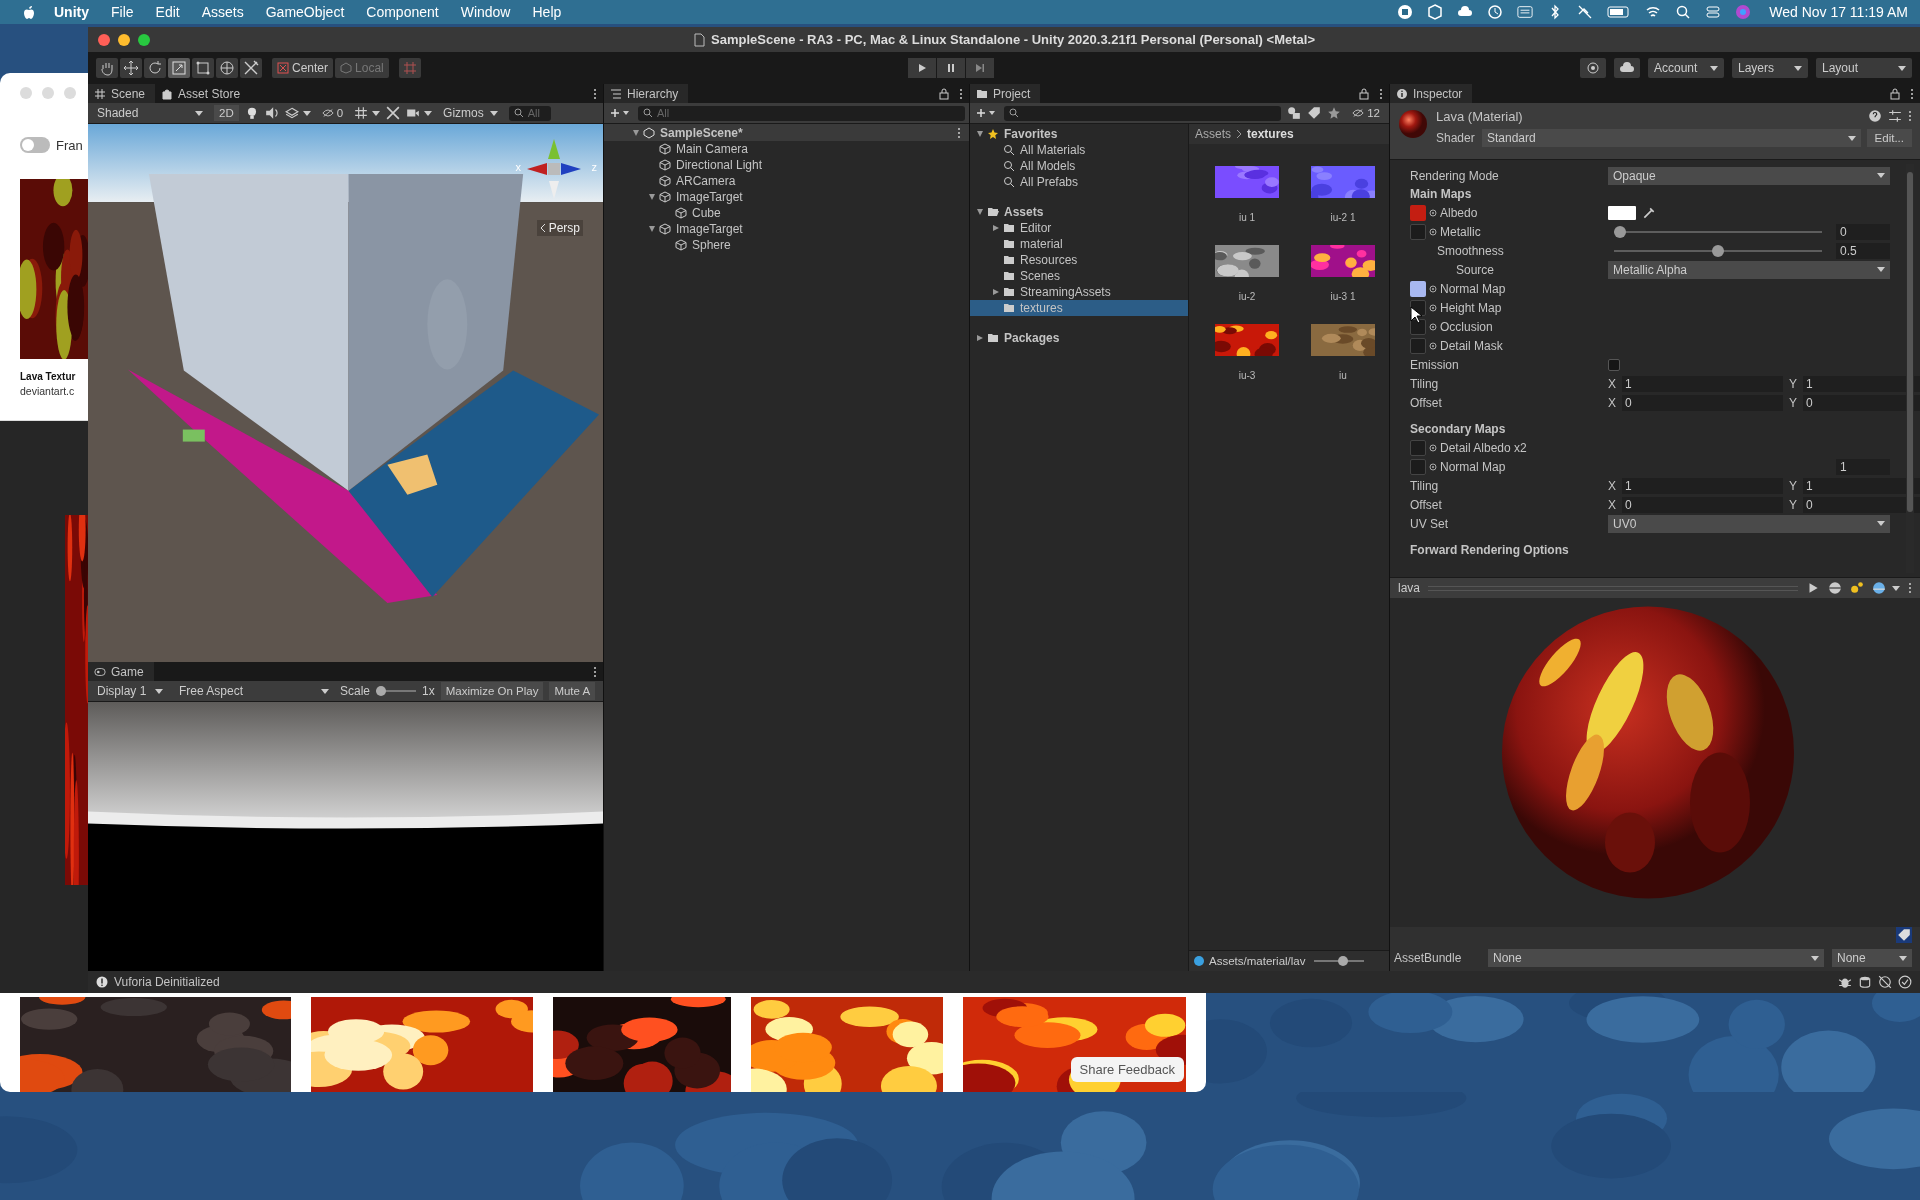 This screenshot has width=1920, height=1200. What do you see at coordinates (124, 39) in the screenshot?
I see `minimize-button` at bounding box center [124, 39].